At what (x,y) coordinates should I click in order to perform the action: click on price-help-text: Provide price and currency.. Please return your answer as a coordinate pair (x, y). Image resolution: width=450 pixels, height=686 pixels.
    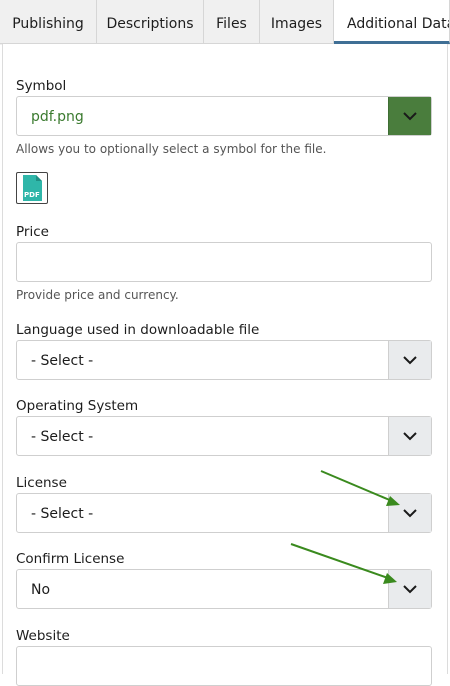
    Looking at the image, I should click on (97, 295).